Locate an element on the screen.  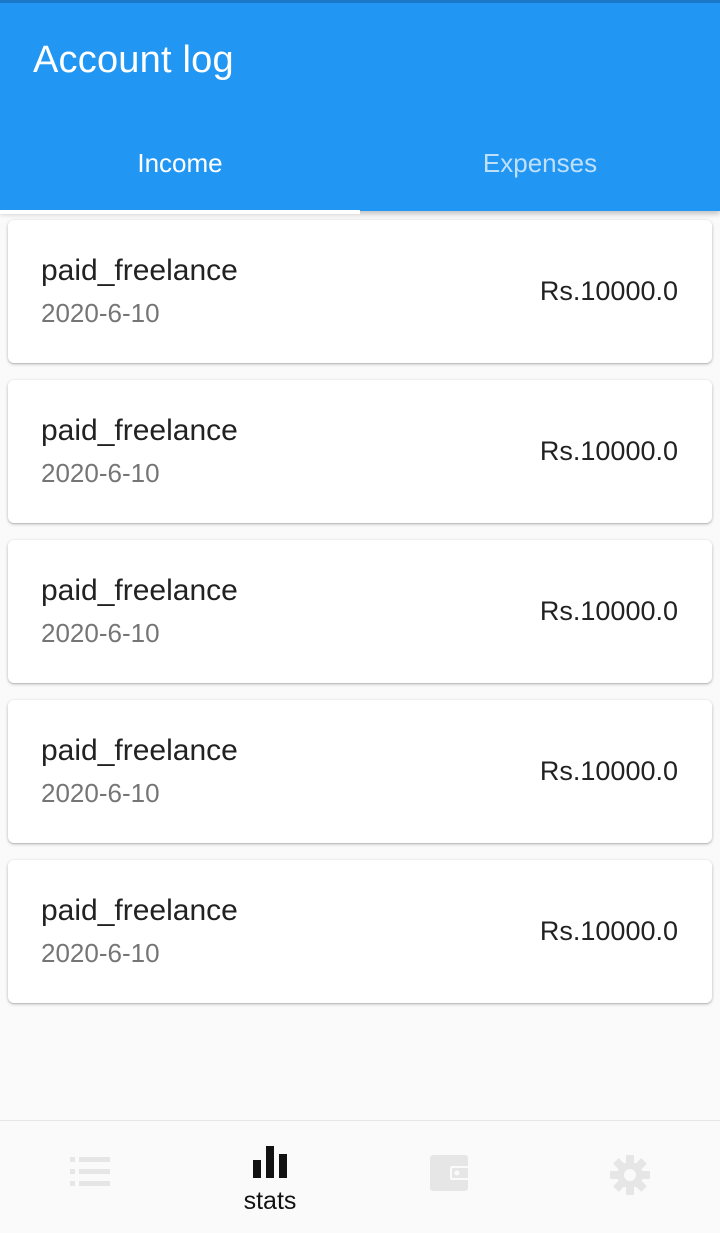
bar-chart-icon is located at coordinates (270, 1164).